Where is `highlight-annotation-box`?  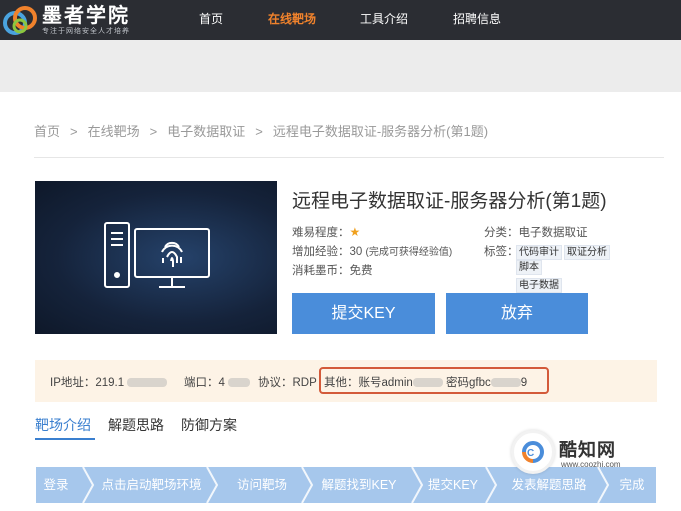 highlight-annotation-box is located at coordinates (434, 380).